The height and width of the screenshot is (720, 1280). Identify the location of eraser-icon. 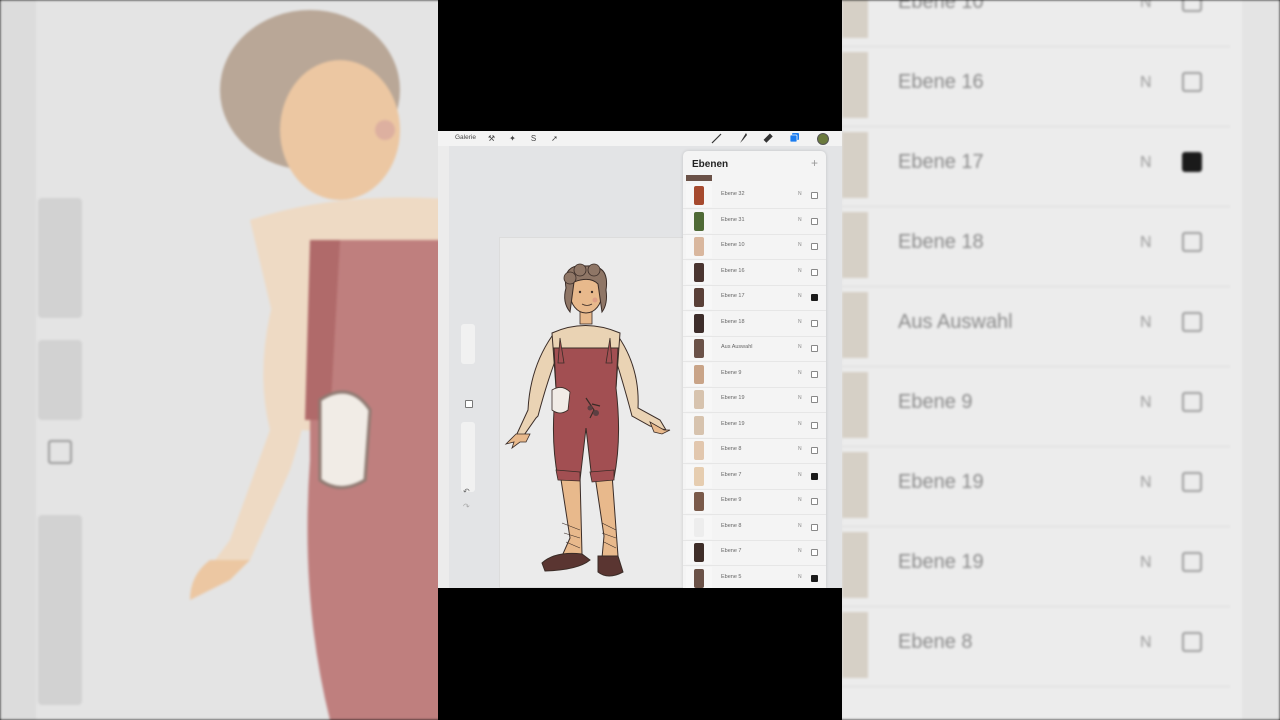
(768, 138).